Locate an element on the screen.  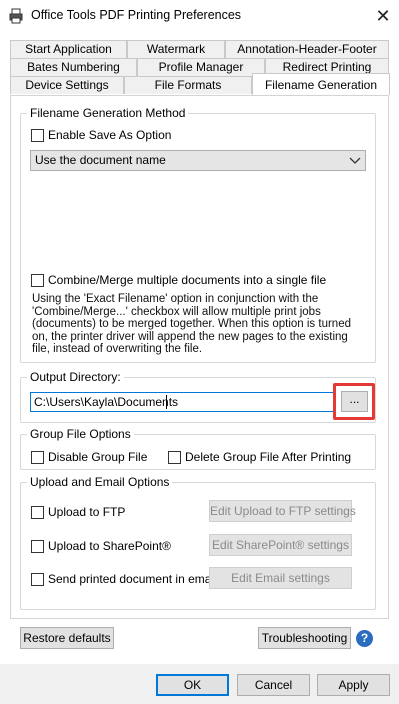
upload-ftp-checkbox is located at coordinates (37, 512).